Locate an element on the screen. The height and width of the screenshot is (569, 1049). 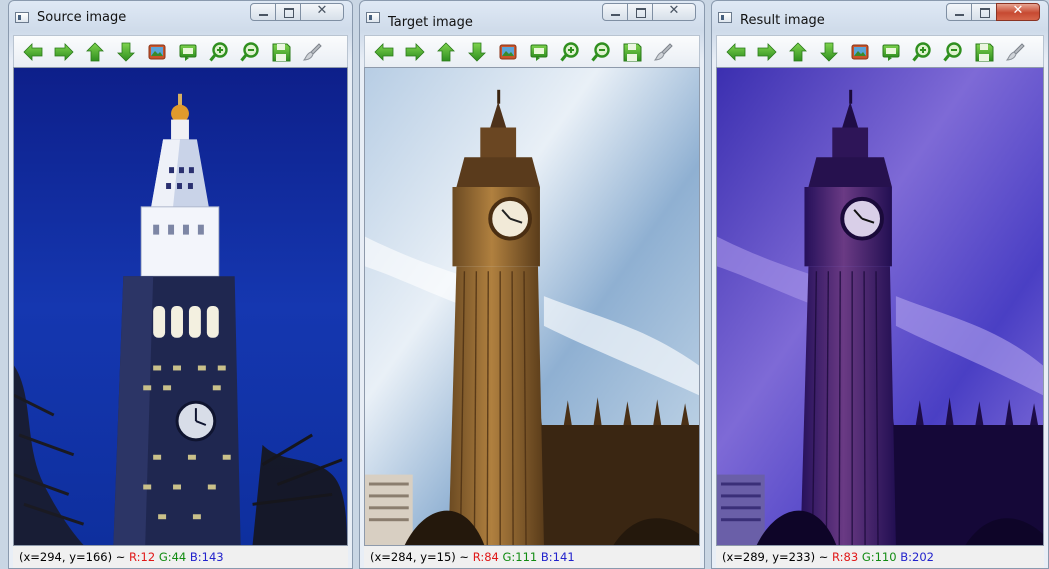
pixel-green-value: G:110 is located at coordinates (879, 557).